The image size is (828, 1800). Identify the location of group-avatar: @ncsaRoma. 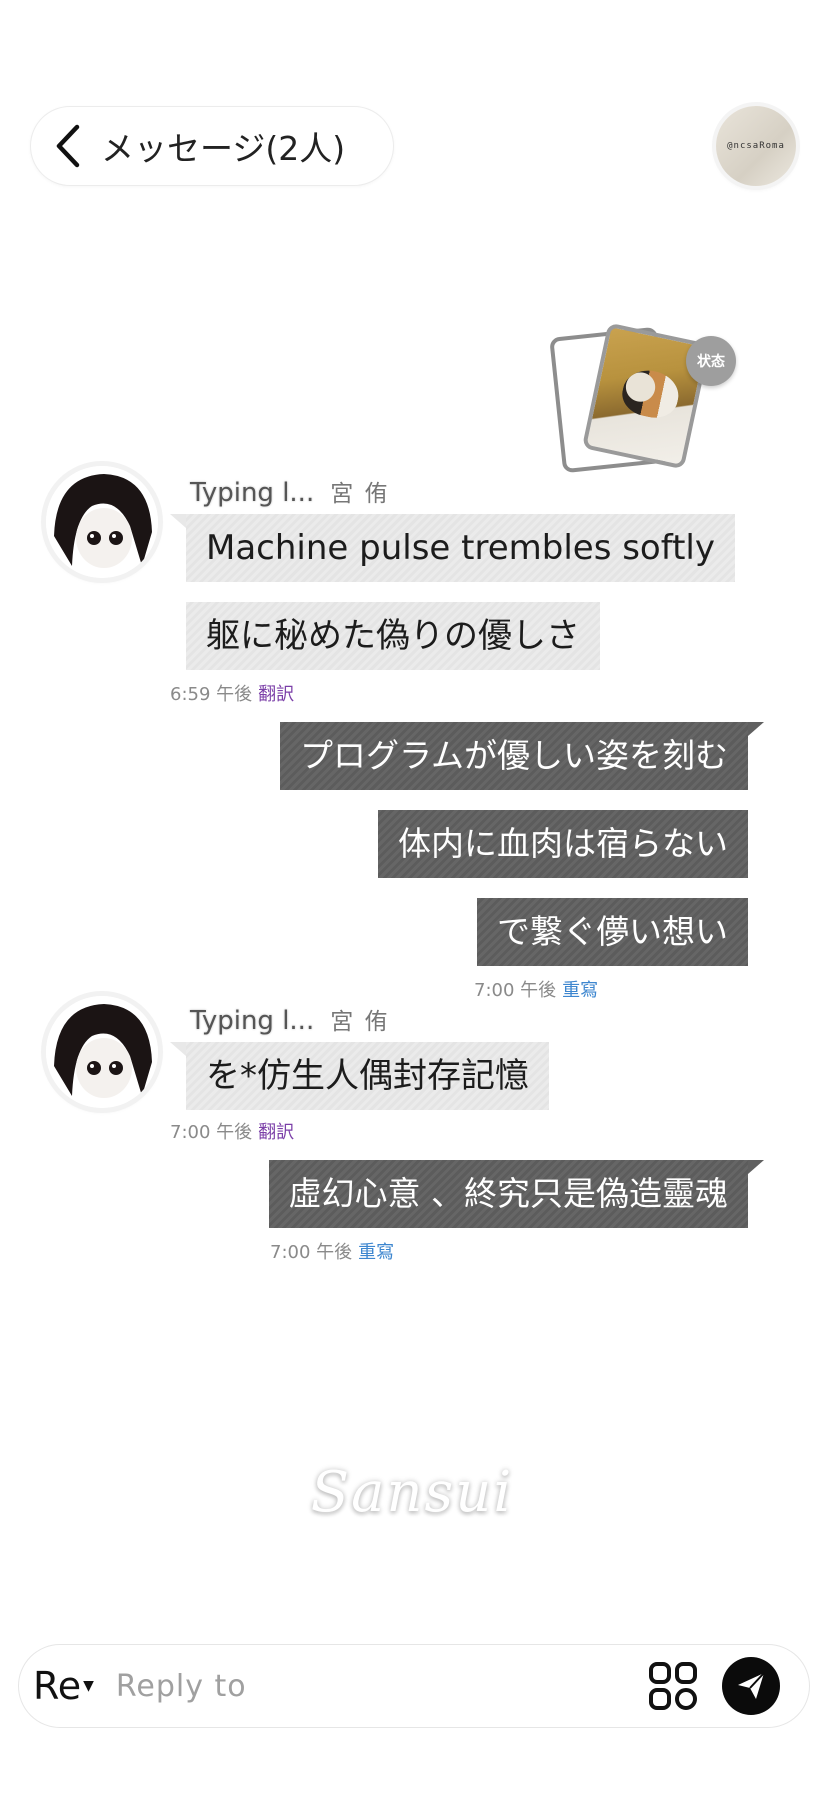
(756, 146).